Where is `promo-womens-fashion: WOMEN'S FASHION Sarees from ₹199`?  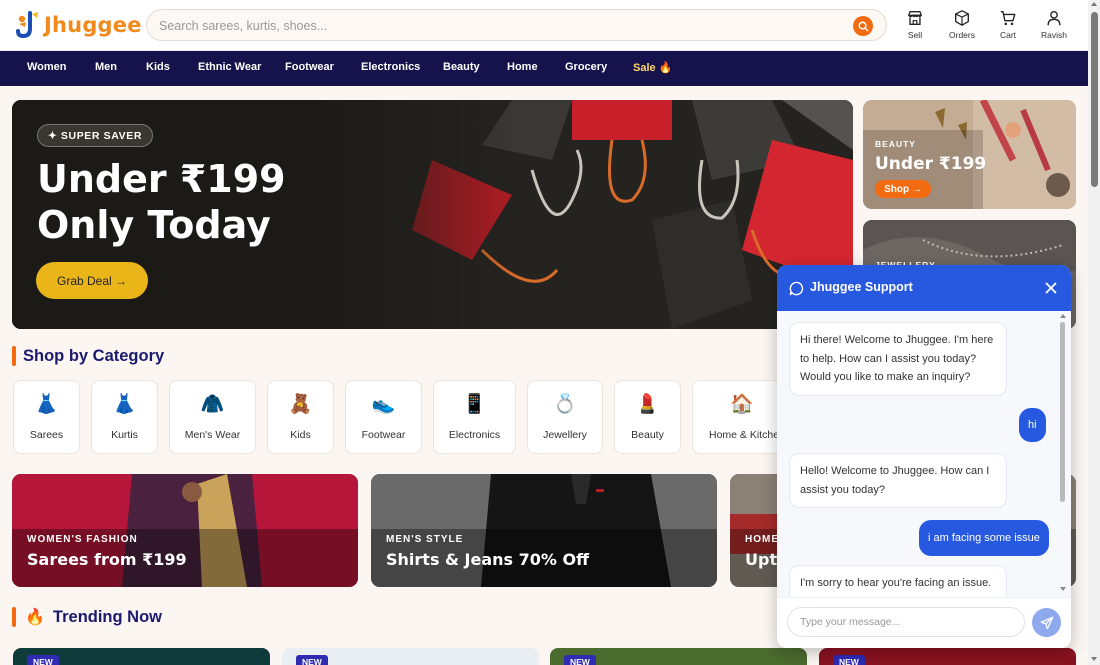 promo-womens-fashion: WOMEN'S FASHION Sarees from ₹199 is located at coordinates (185, 530).